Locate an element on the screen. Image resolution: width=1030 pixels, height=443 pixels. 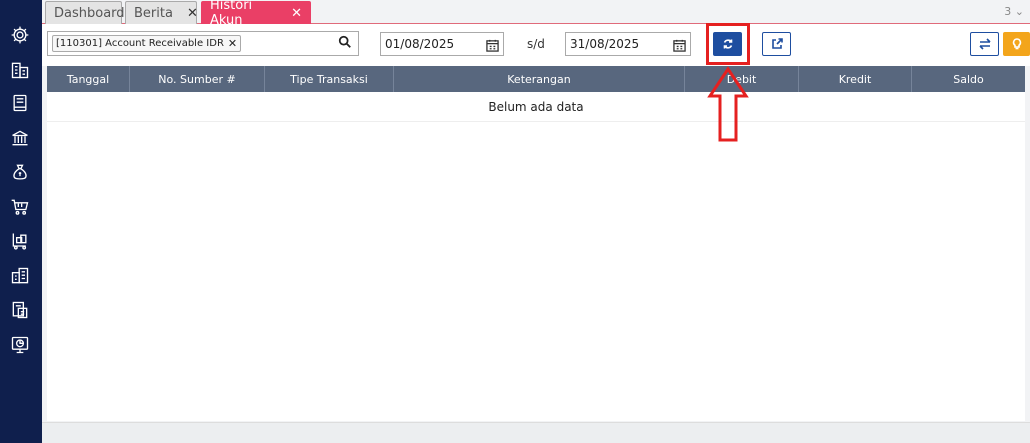
column-header: No. Sumber # is located at coordinates (197, 79).